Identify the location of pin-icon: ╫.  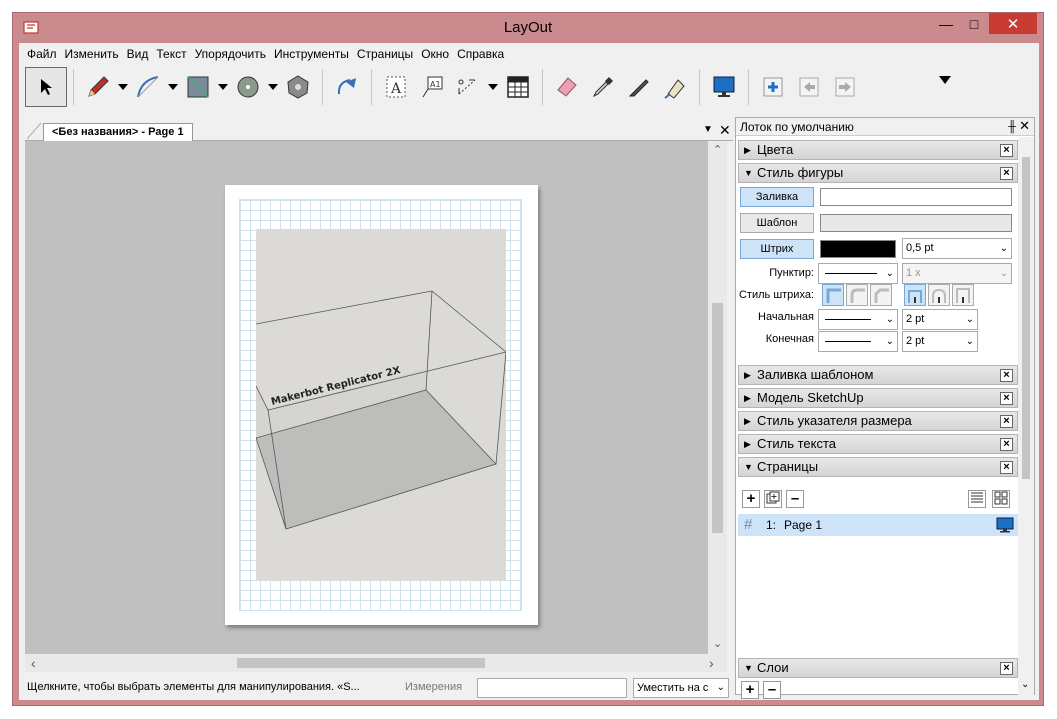
(1012, 127).